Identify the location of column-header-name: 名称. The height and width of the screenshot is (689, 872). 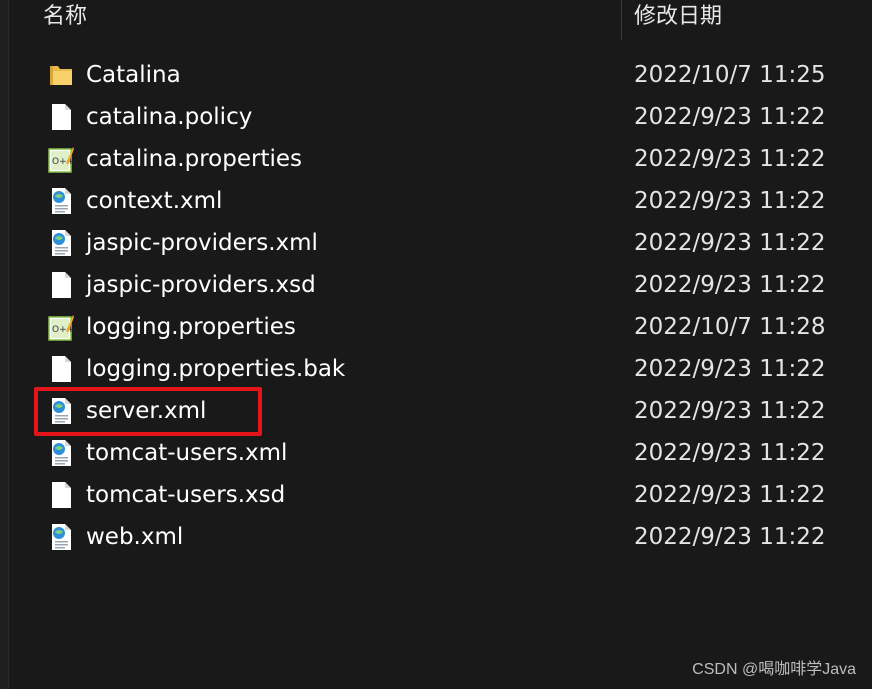
(65, 19).